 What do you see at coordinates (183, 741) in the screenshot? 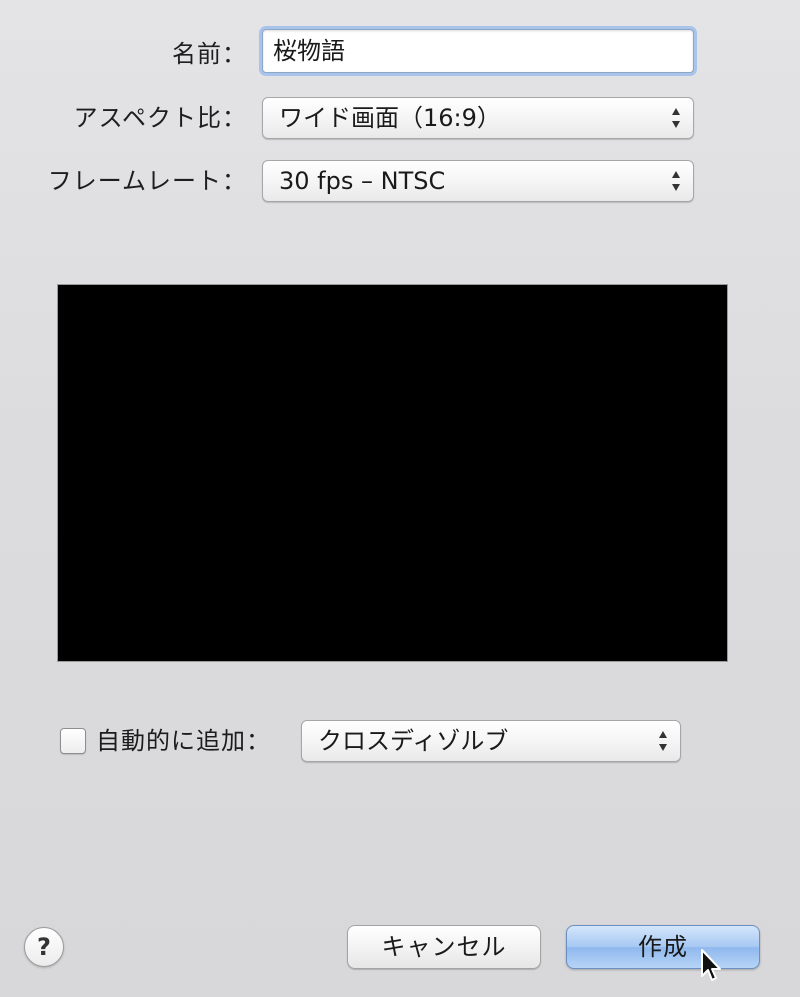
I see `auto-add-label: 自動的に追加：` at bounding box center [183, 741].